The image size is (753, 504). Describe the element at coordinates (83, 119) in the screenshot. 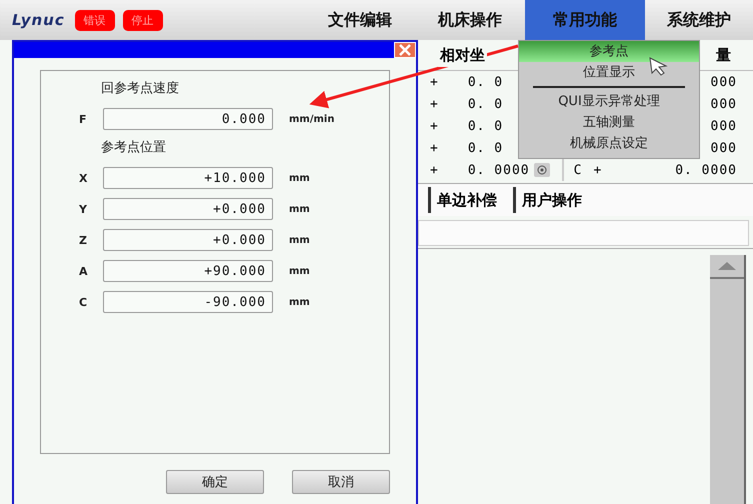

I see `axis-label: F` at that location.